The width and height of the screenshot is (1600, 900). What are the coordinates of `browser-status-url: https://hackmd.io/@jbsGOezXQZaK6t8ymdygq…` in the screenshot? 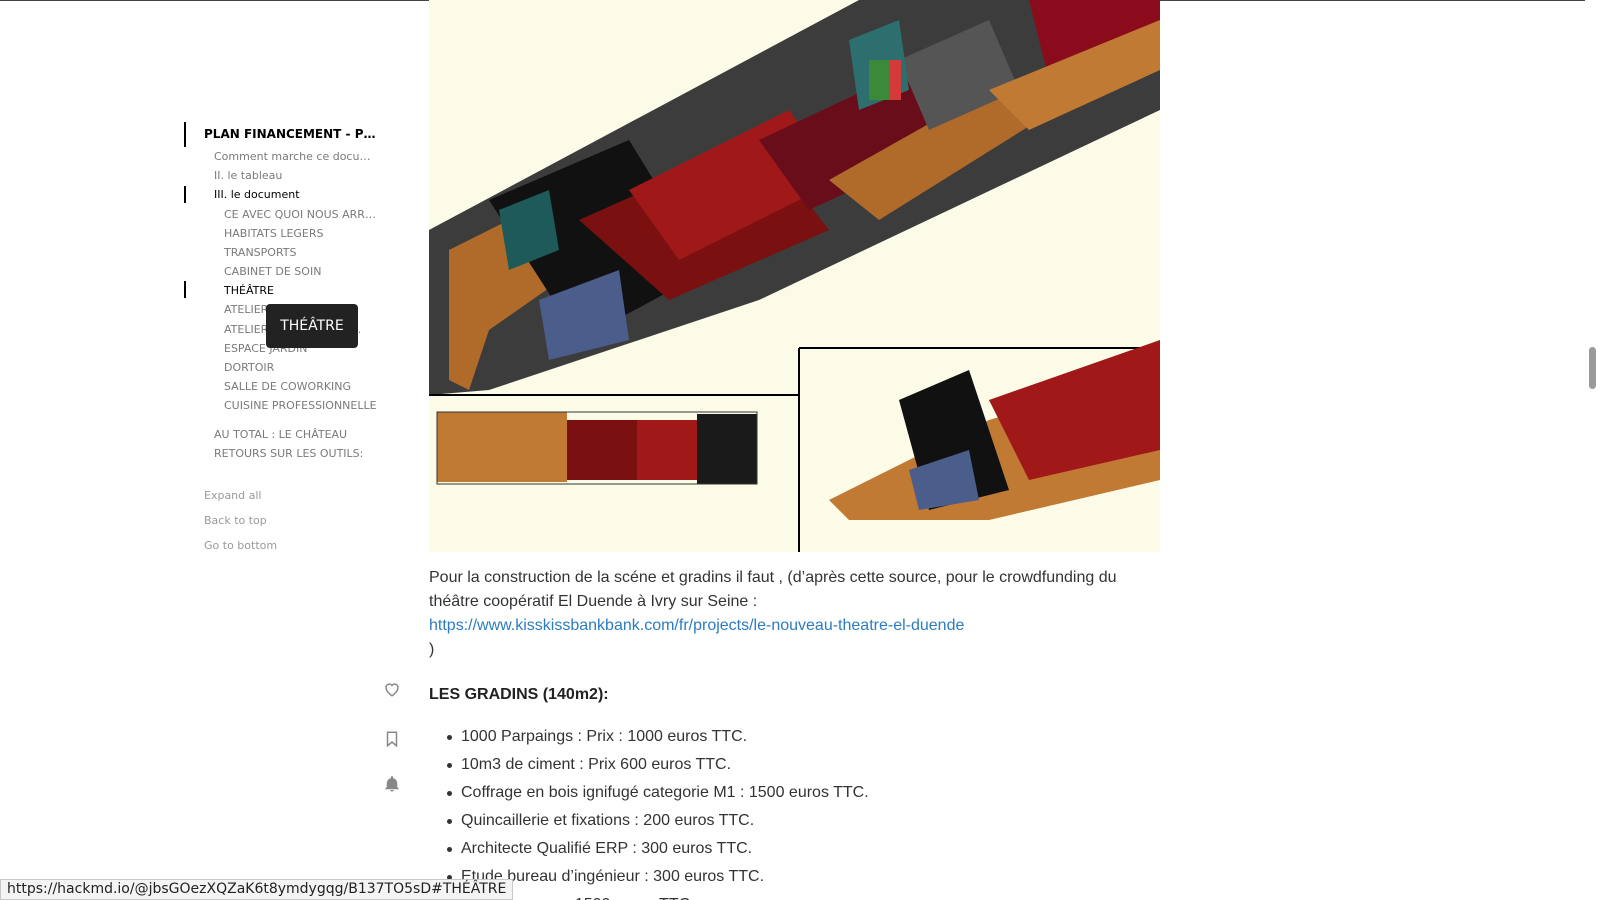 It's located at (257, 889).